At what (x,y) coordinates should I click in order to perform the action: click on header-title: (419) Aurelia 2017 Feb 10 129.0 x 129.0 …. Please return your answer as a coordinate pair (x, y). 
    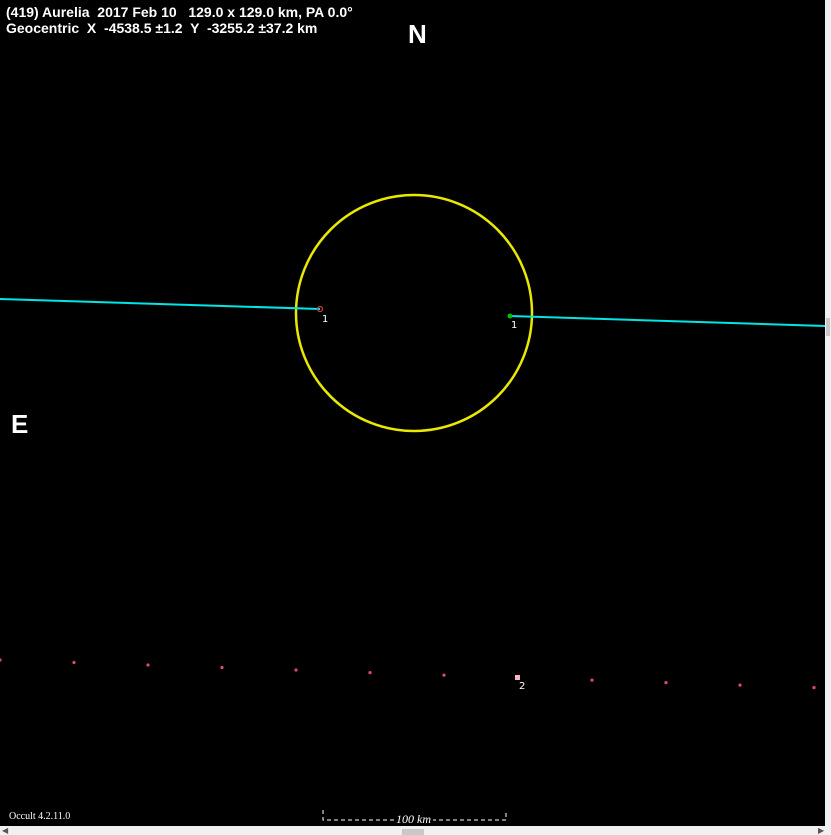
    Looking at the image, I should click on (179, 12).